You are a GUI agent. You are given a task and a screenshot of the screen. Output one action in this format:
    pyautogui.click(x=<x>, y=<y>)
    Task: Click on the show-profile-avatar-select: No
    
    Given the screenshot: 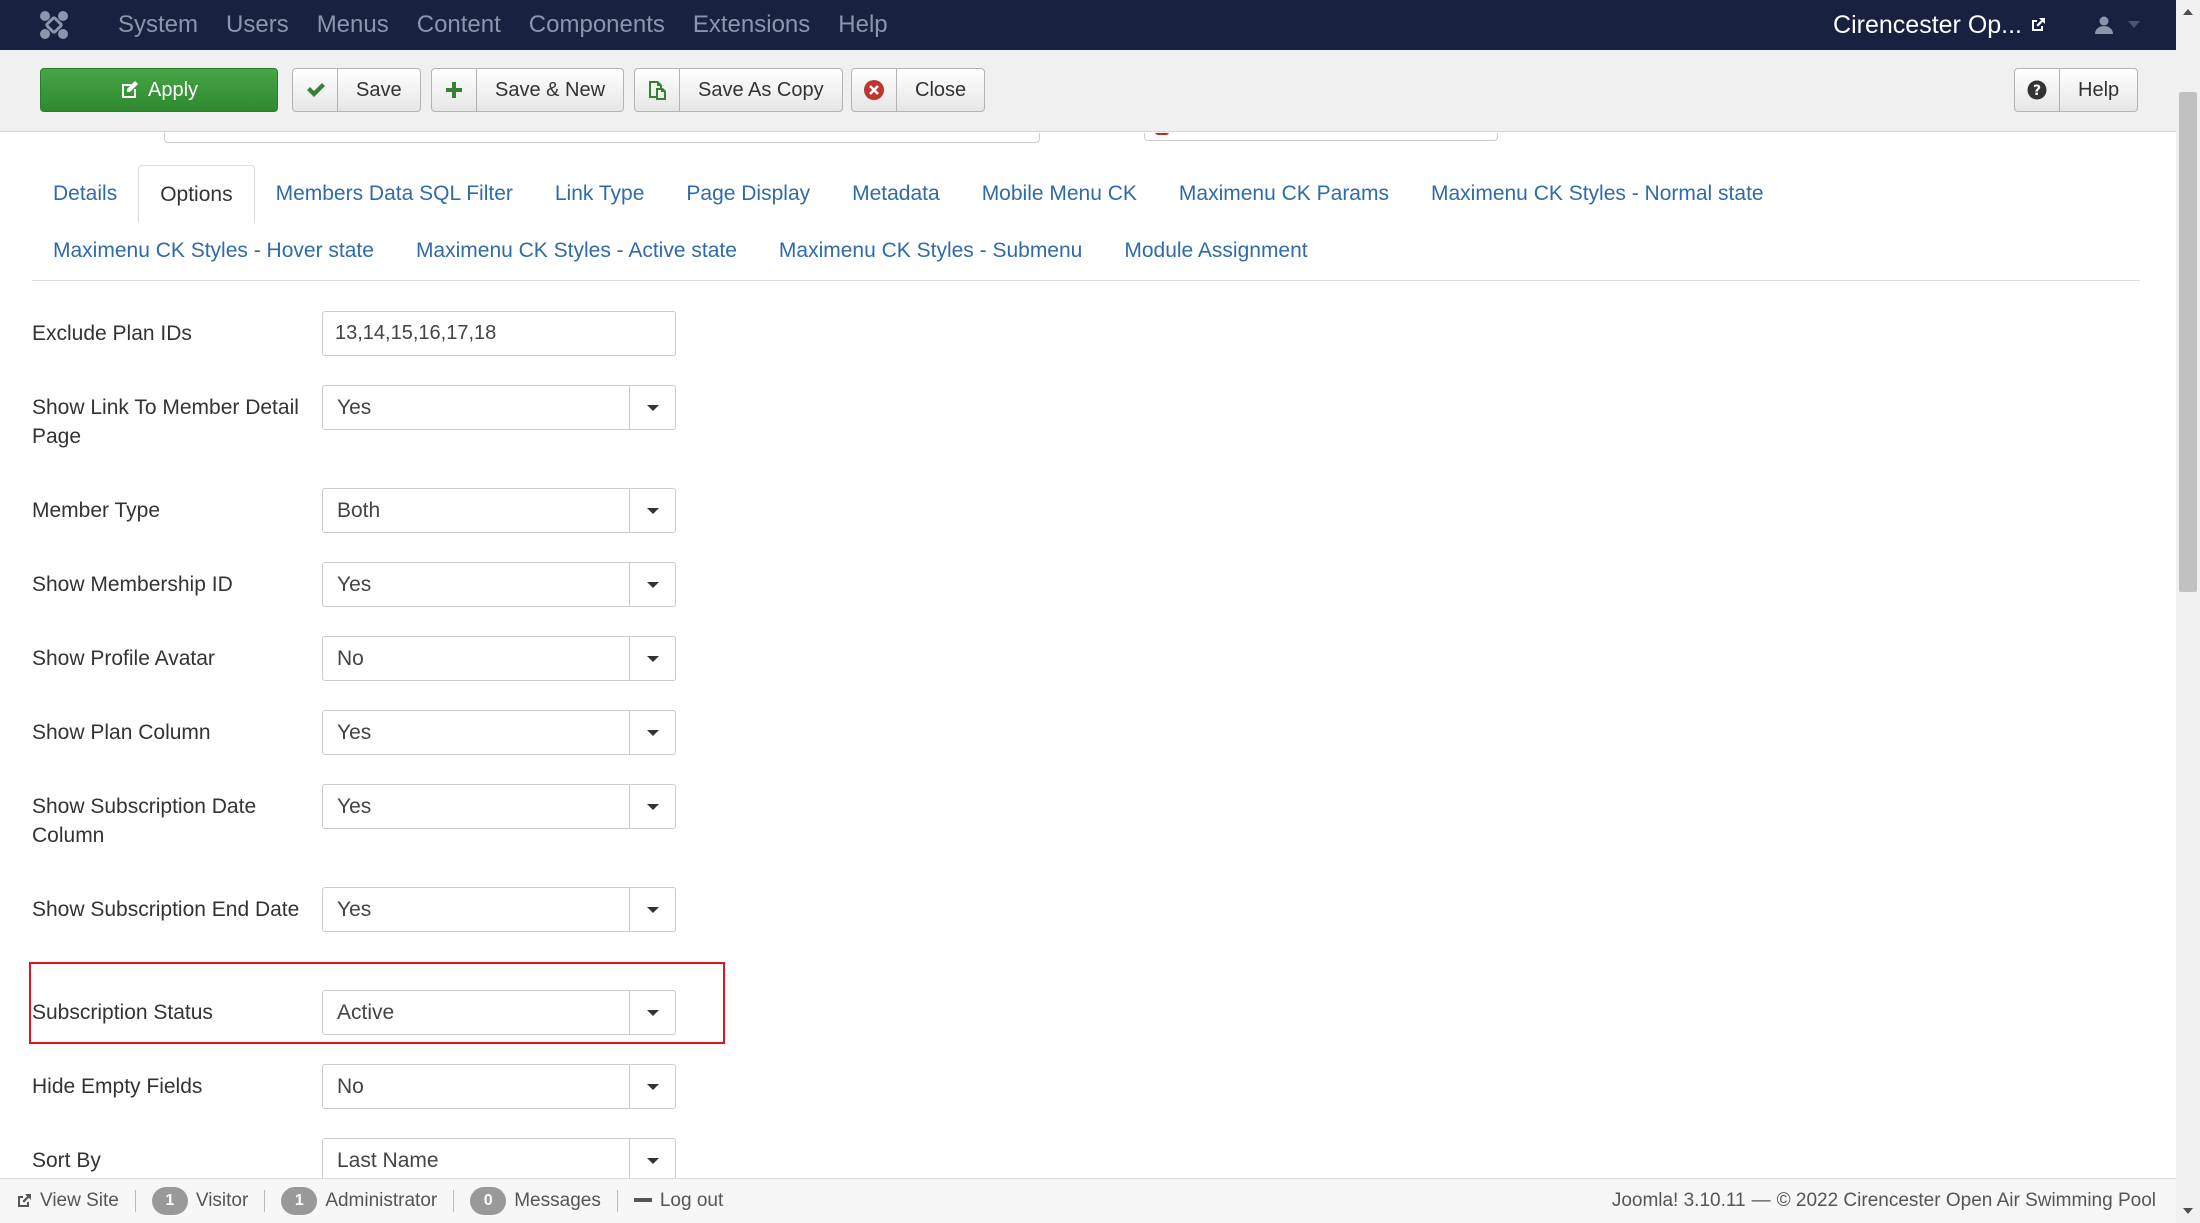 What is the action you would take?
    pyautogui.click(x=499, y=658)
    